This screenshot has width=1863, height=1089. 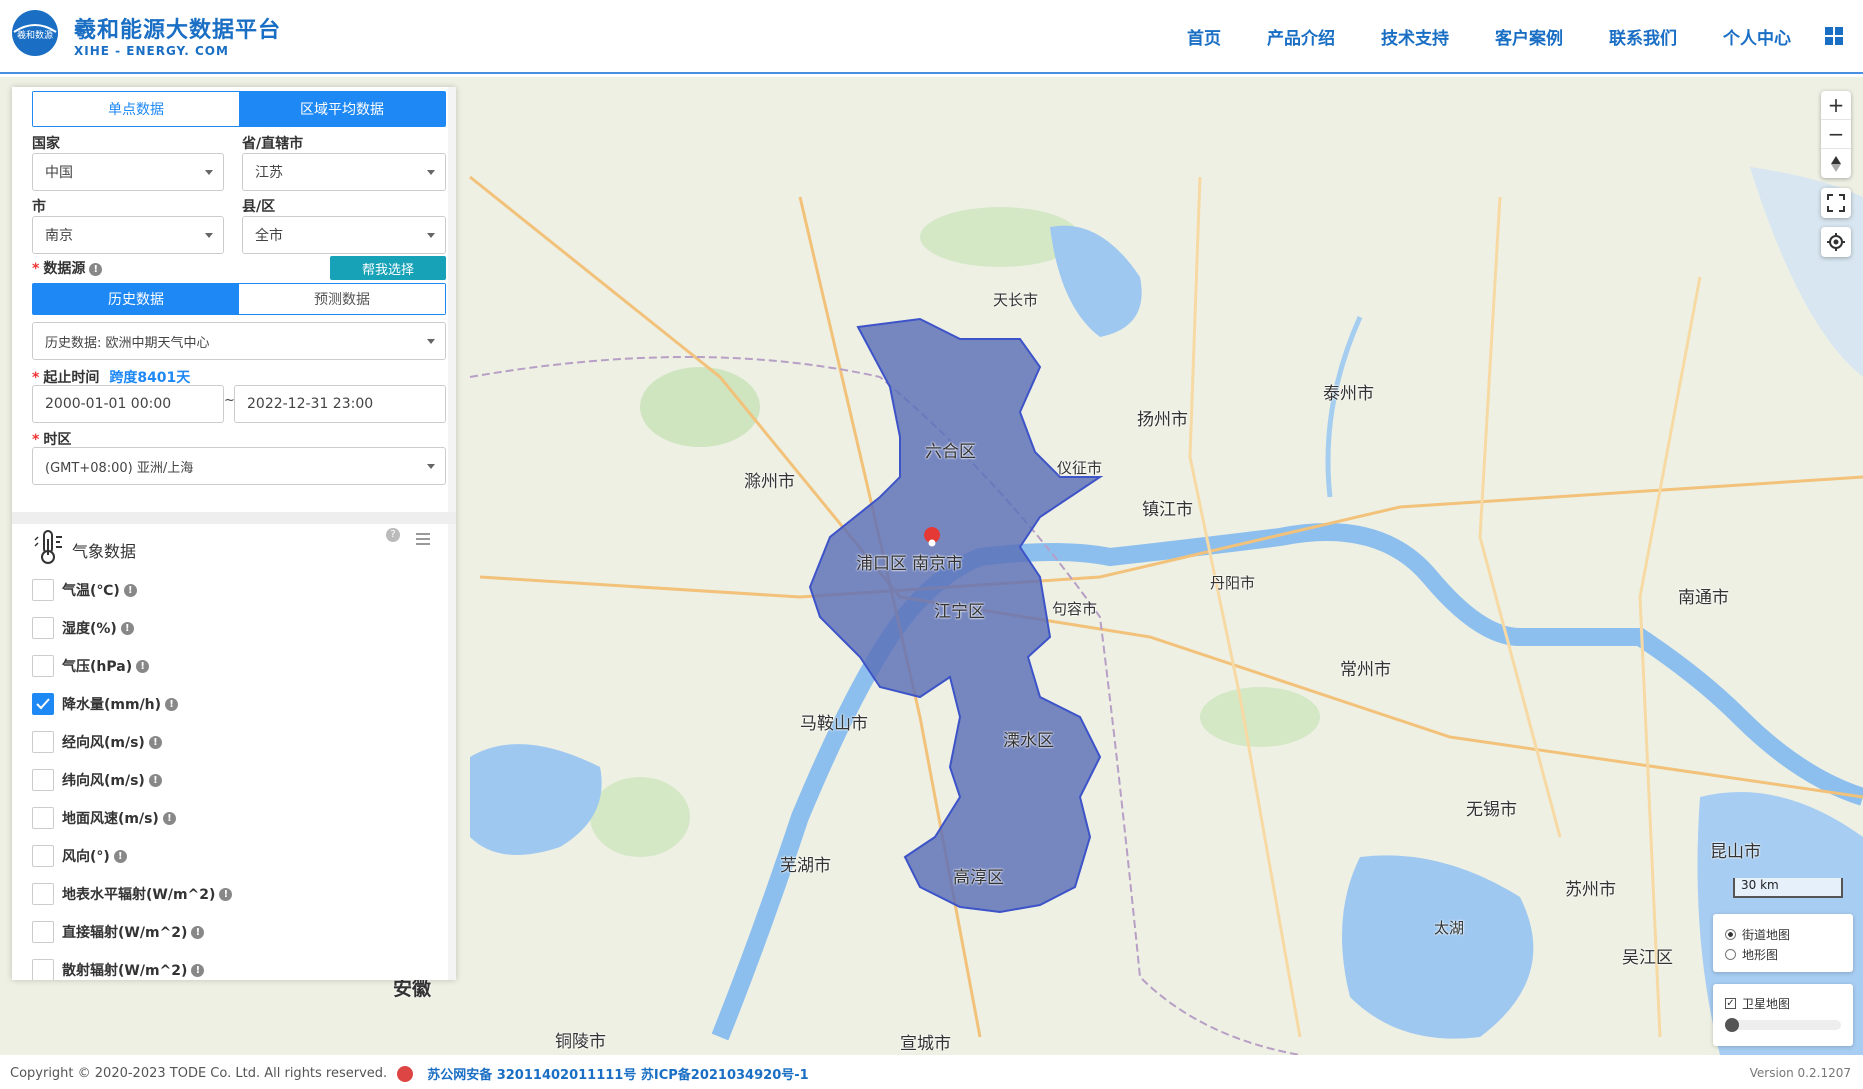 I want to click on country-select: 中国, so click(x=128, y=172).